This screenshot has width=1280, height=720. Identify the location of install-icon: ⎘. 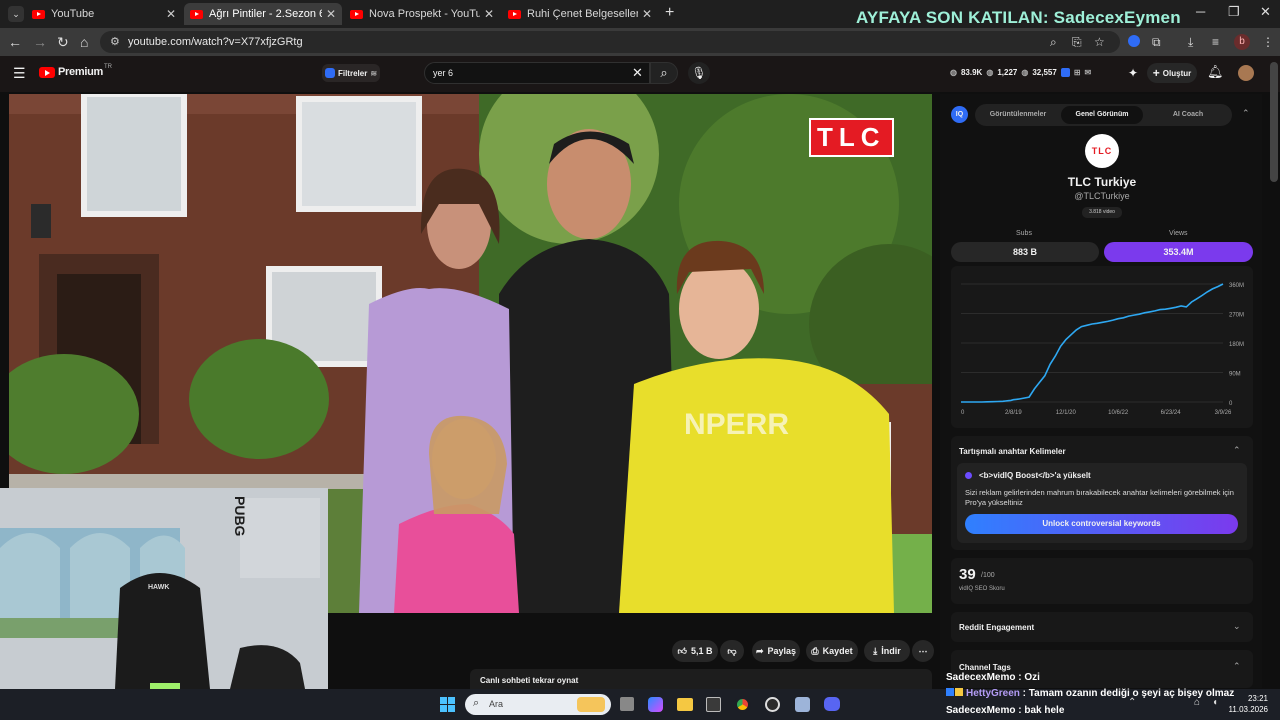
(1077, 42).